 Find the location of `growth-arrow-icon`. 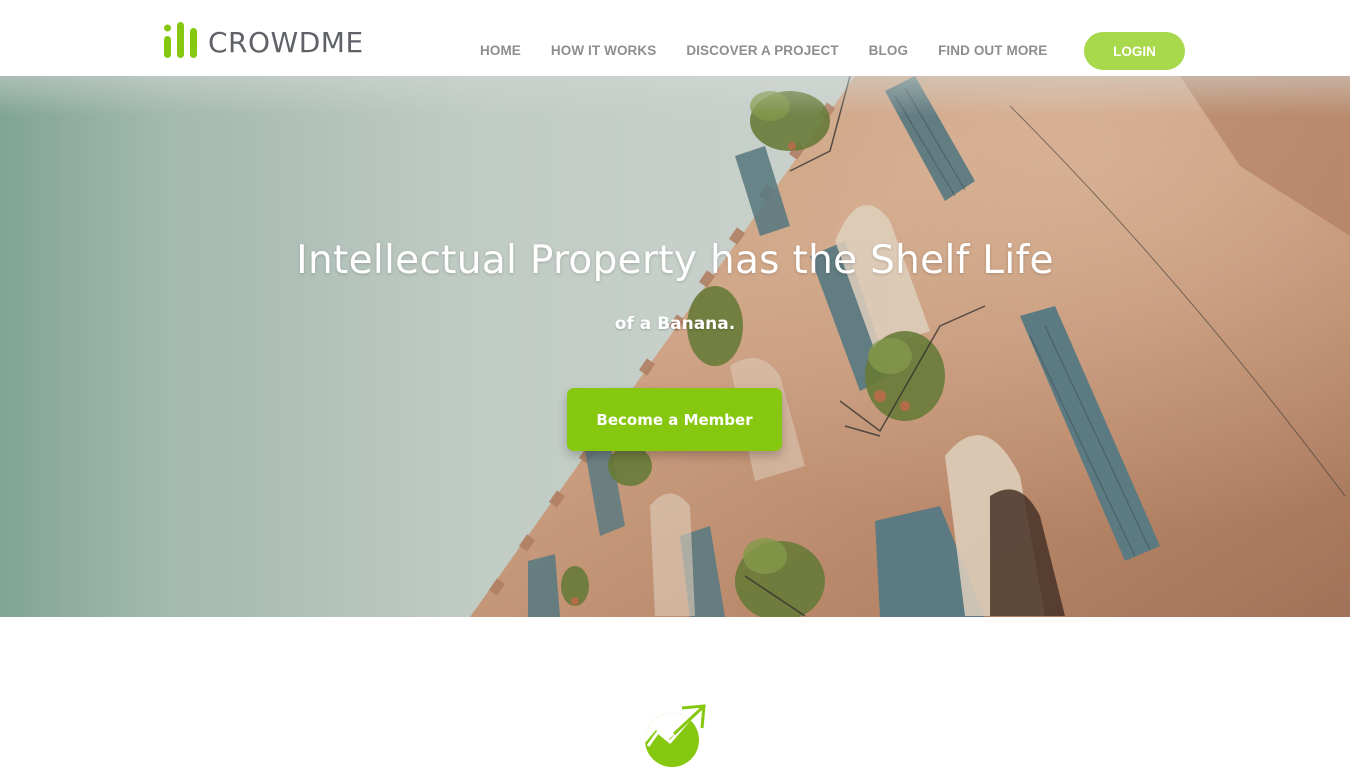

growth-arrow-icon is located at coordinates (676, 736).